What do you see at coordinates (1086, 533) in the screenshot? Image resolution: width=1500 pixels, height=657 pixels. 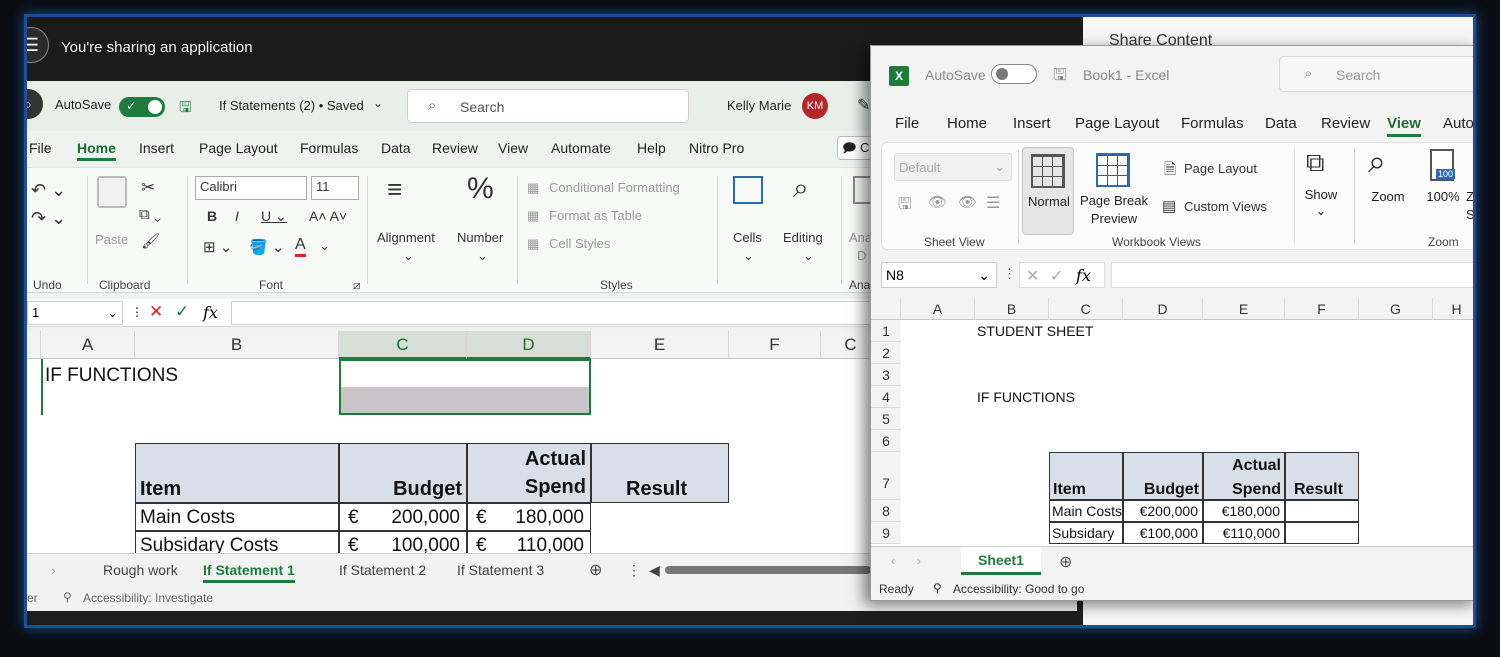 I see `table-row: Subsidary` at bounding box center [1086, 533].